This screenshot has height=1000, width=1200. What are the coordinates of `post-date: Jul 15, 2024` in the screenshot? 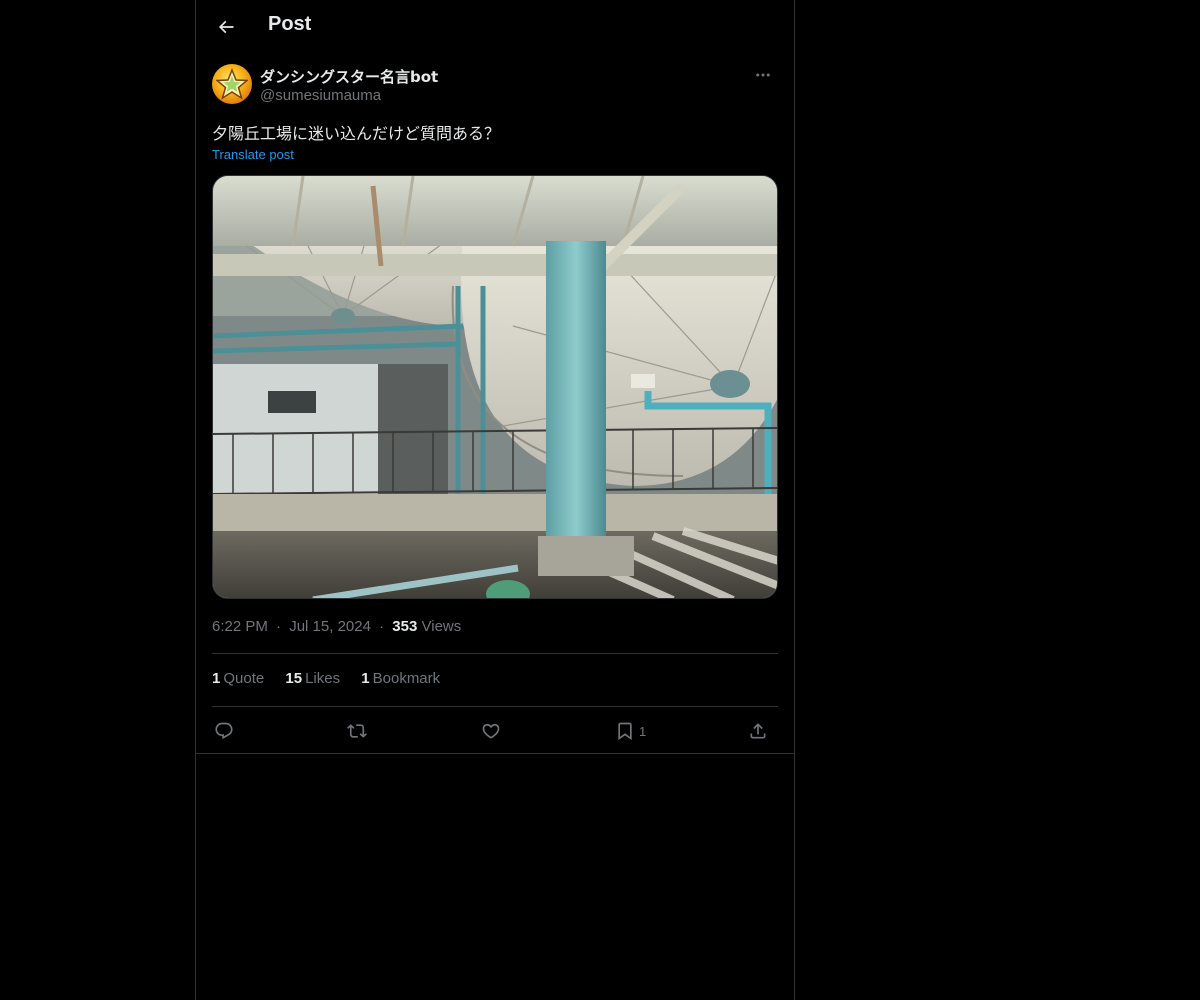 It's located at (330, 626).